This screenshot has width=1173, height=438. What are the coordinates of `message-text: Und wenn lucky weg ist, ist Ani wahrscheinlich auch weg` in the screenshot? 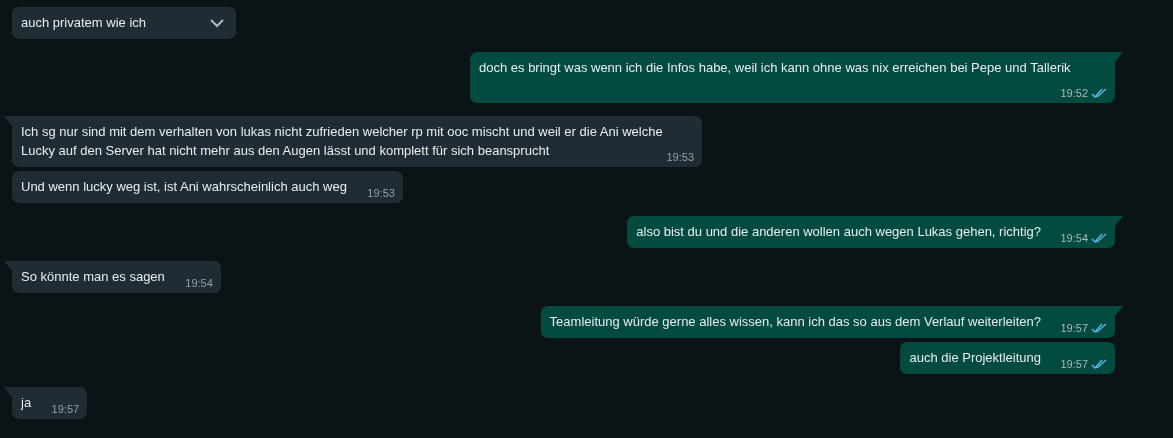 It's located at (184, 186).